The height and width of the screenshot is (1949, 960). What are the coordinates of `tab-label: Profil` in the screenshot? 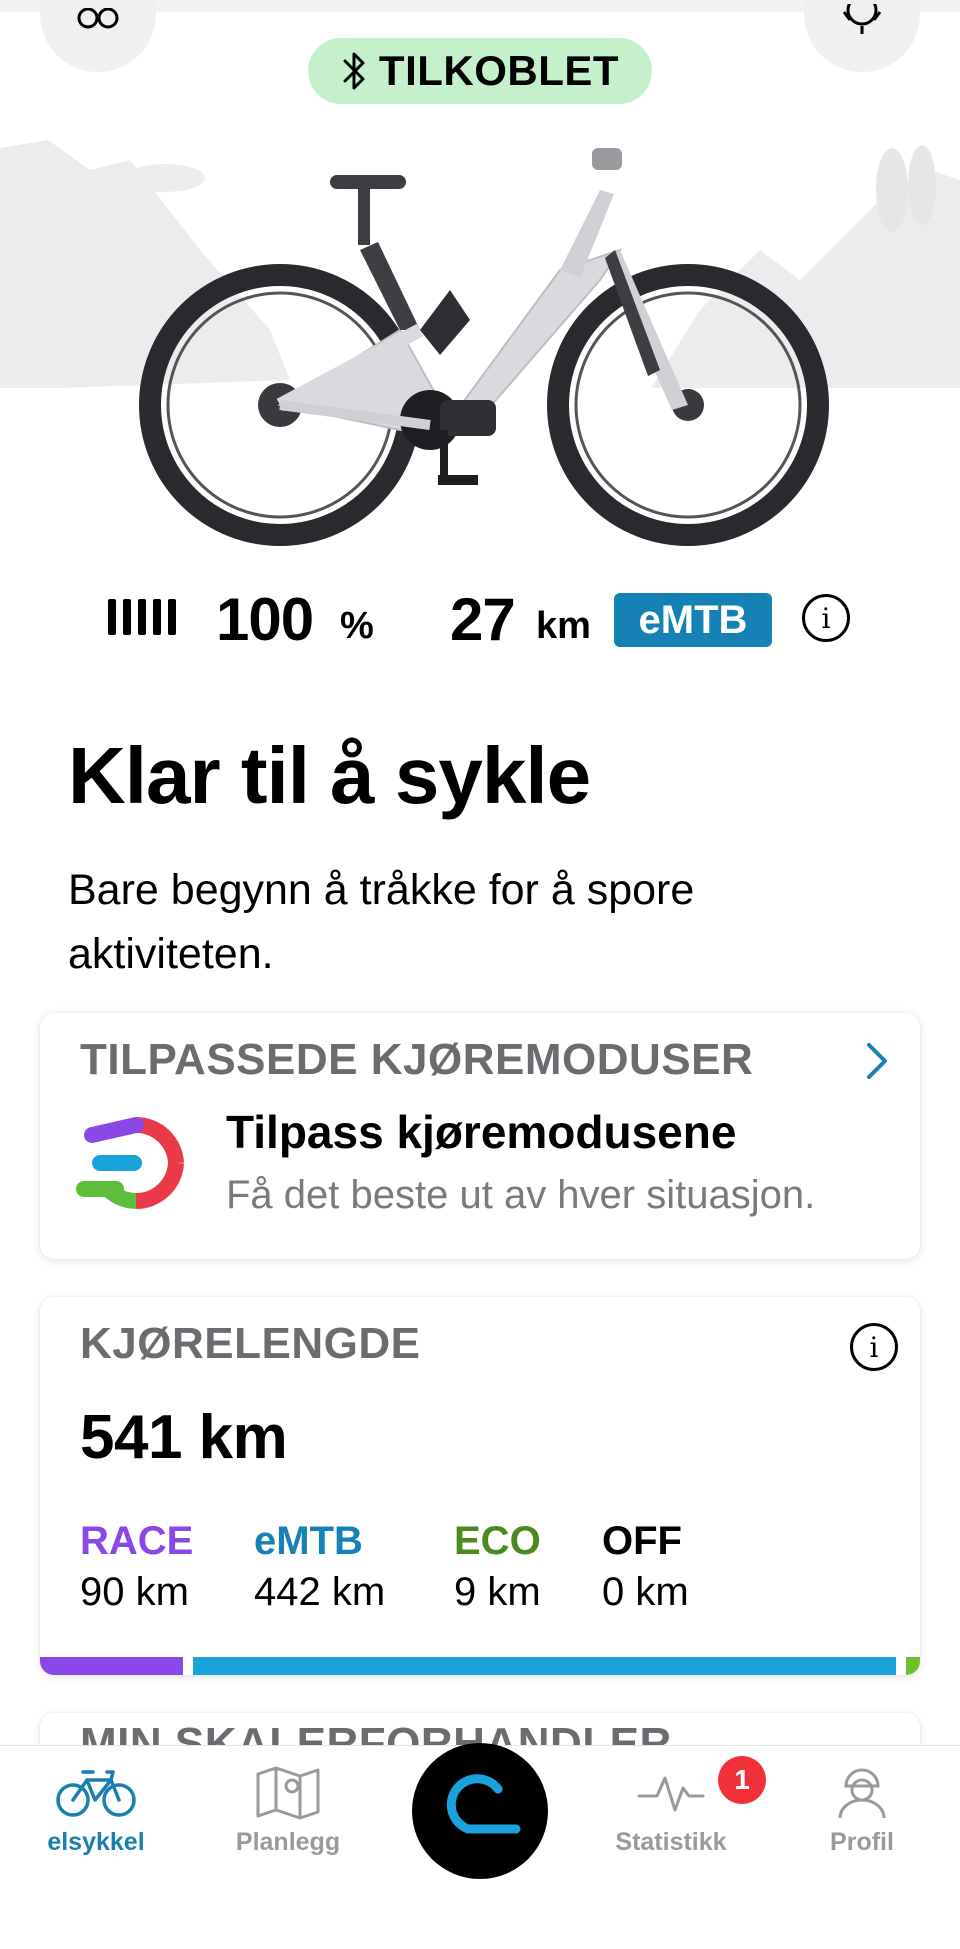 It's located at (862, 1842).